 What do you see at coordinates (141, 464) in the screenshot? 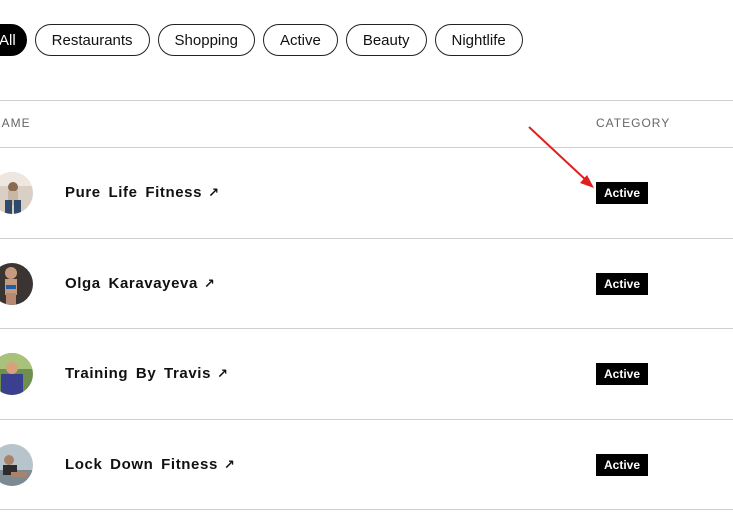
I see `business-name: Lock Down Fitness` at bounding box center [141, 464].